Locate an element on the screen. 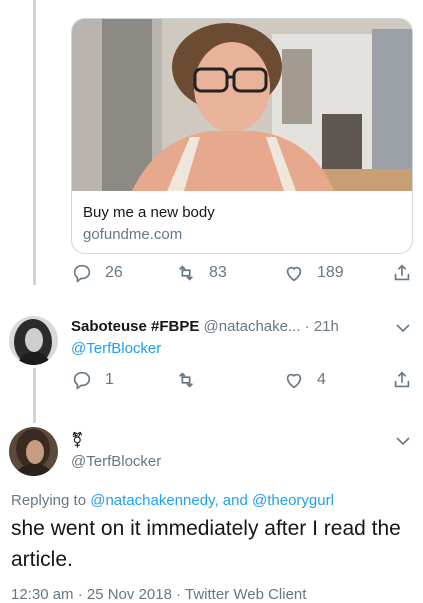 Image resolution: width=423 pixels, height=603 pixels. replying-prefix: Replying to is located at coordinates (49, 500).